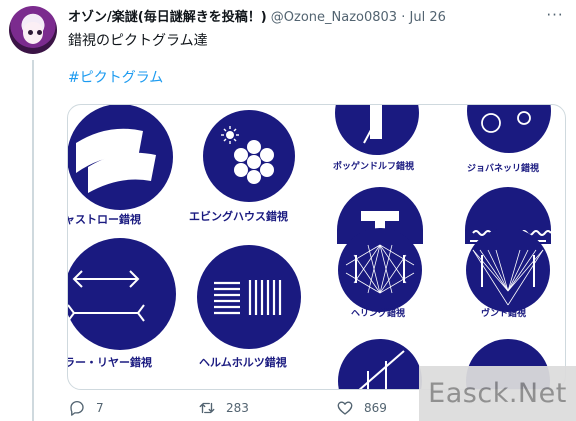  I want to click on pictogram-helmholtz: ヘルムホルツ錯視, so click(249, 307).